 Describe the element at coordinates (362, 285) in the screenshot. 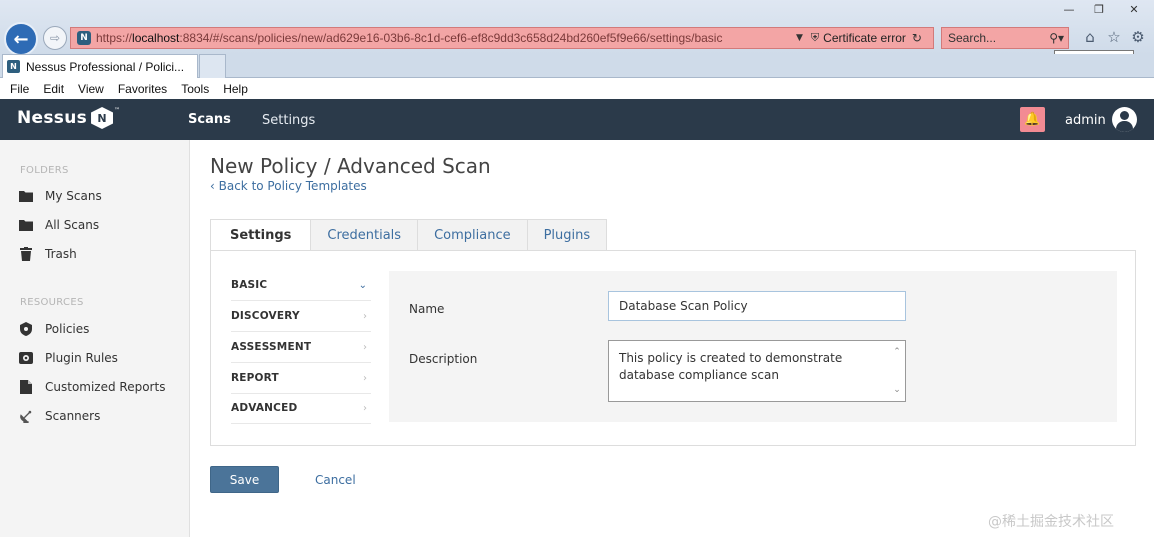

I see `chevron-down-icon: ⌄` at that location.